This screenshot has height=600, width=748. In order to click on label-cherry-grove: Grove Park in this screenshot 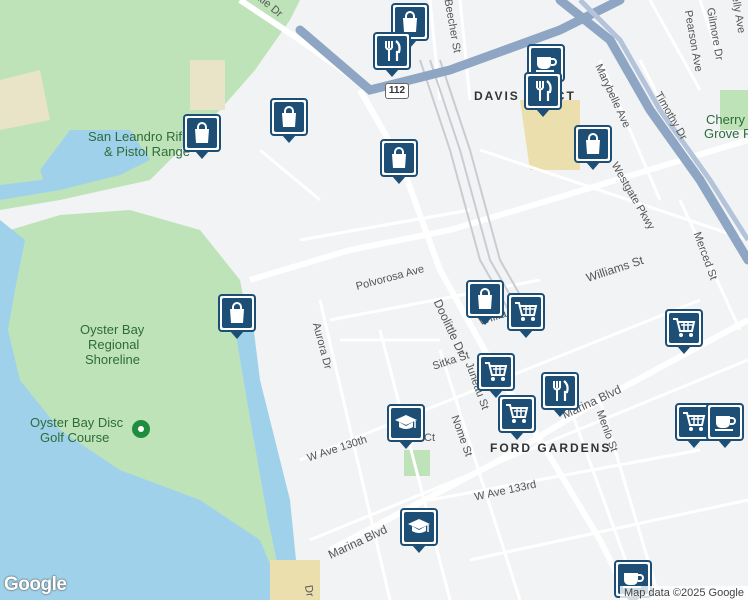, I will do `click(726, 133)`.